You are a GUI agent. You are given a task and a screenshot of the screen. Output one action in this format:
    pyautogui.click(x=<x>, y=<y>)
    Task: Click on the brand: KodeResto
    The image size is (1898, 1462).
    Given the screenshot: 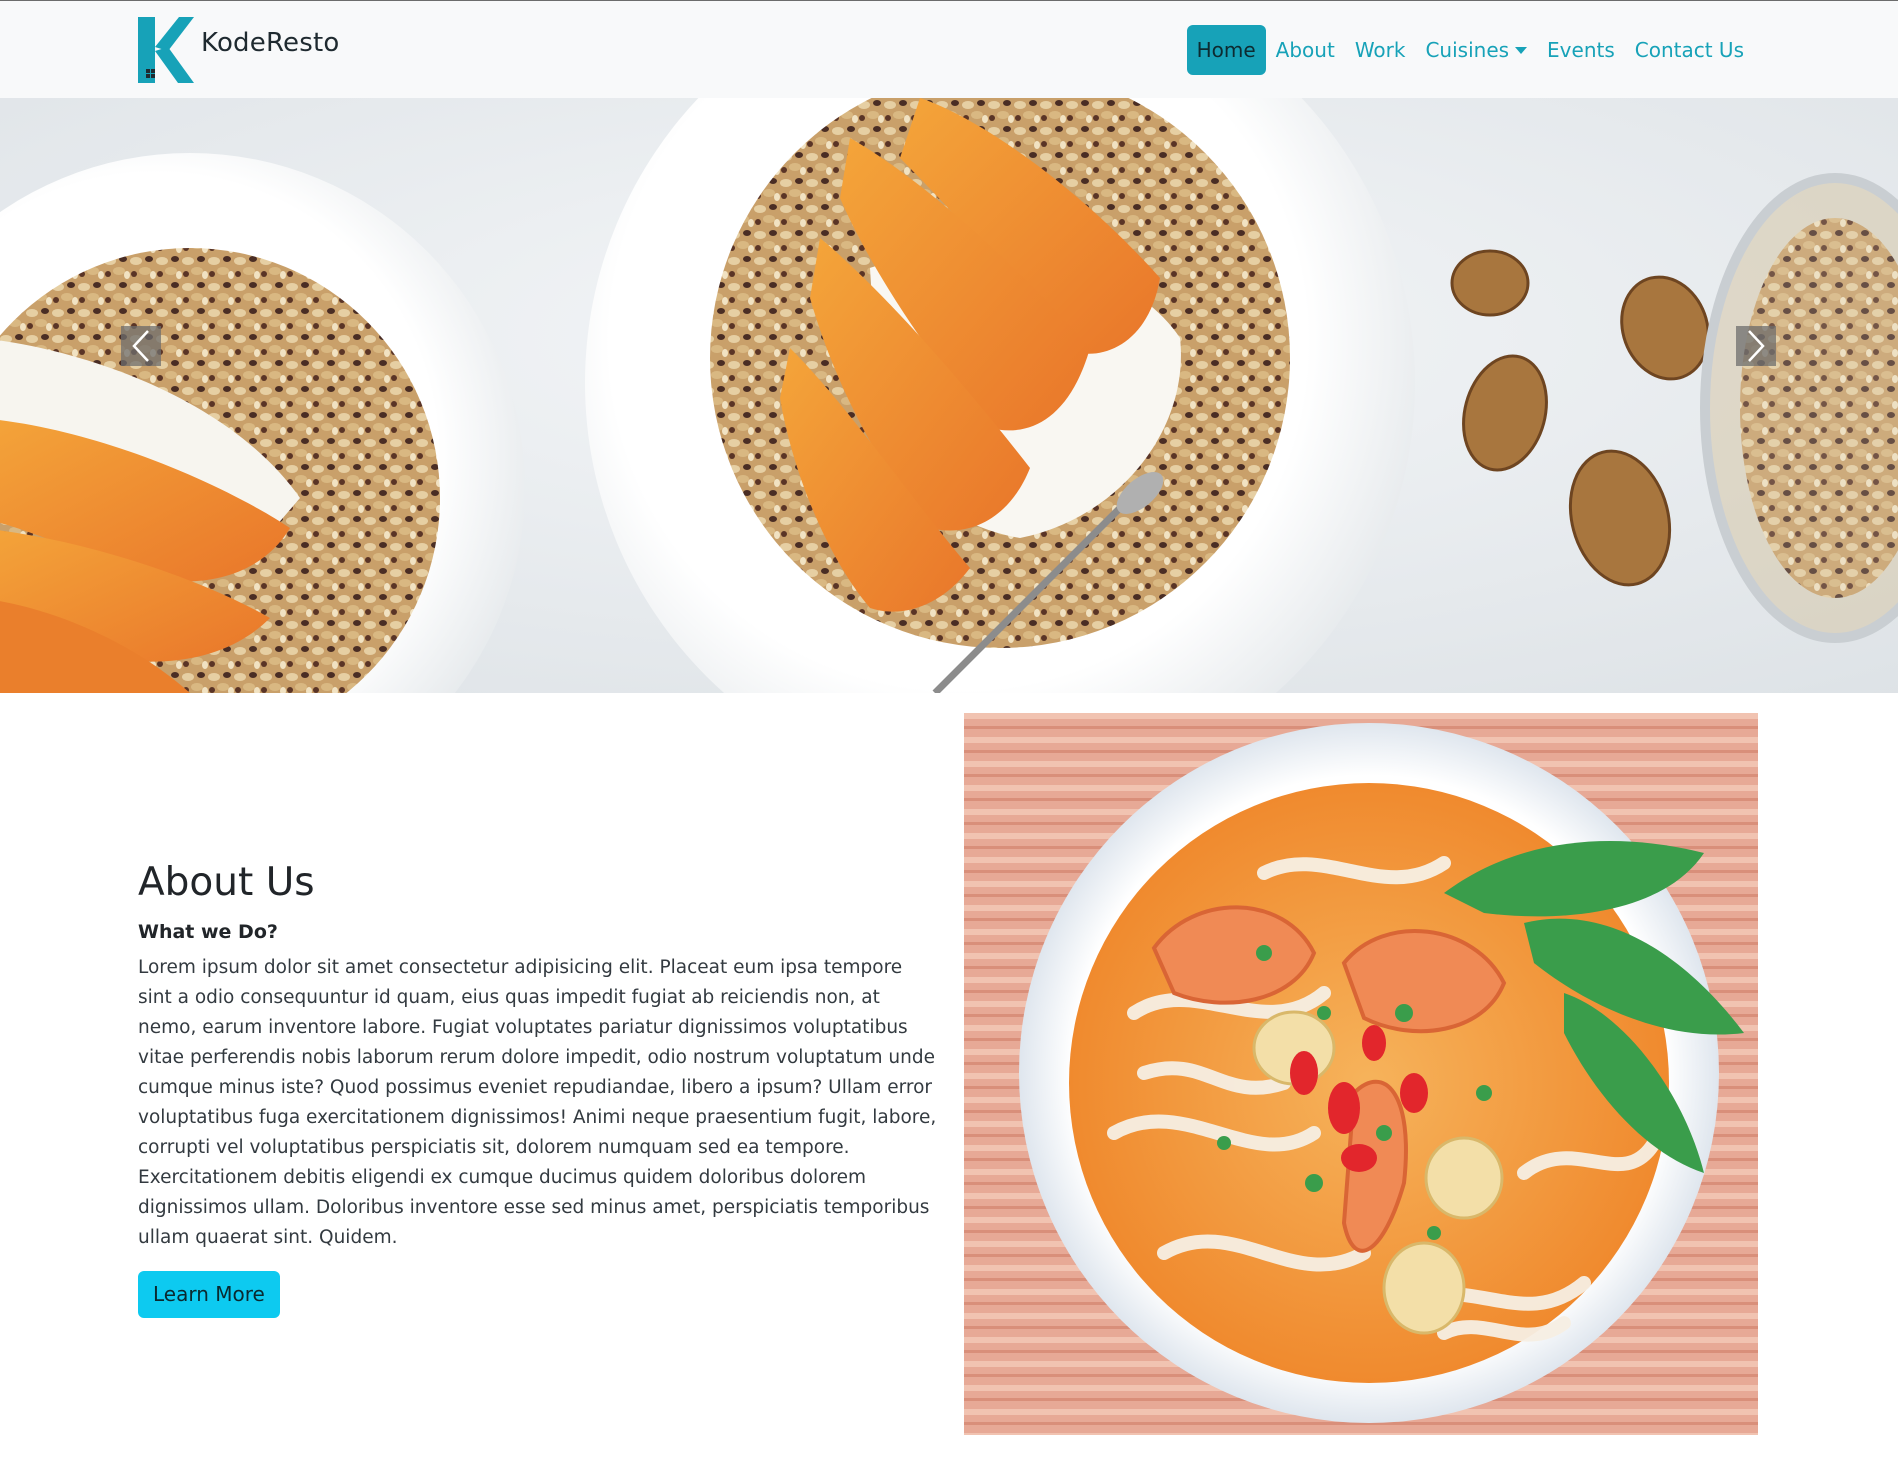 What is the action you would take?
    pyautogui.click(x=239, y=50)
    